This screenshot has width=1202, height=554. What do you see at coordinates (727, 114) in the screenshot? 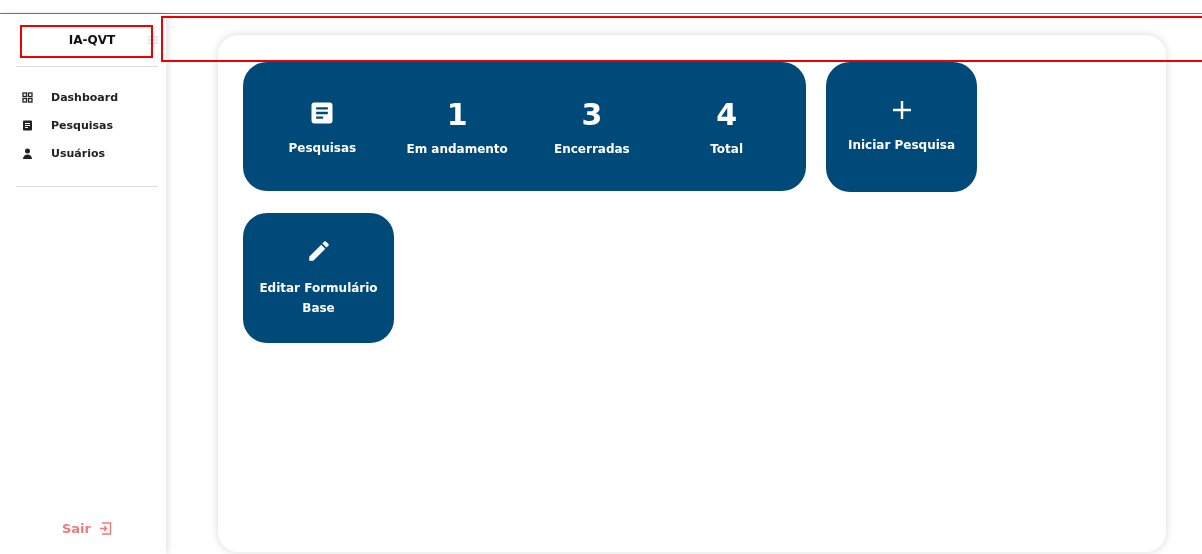
I see `stat-value: 4` at bounding box center [727, 114].